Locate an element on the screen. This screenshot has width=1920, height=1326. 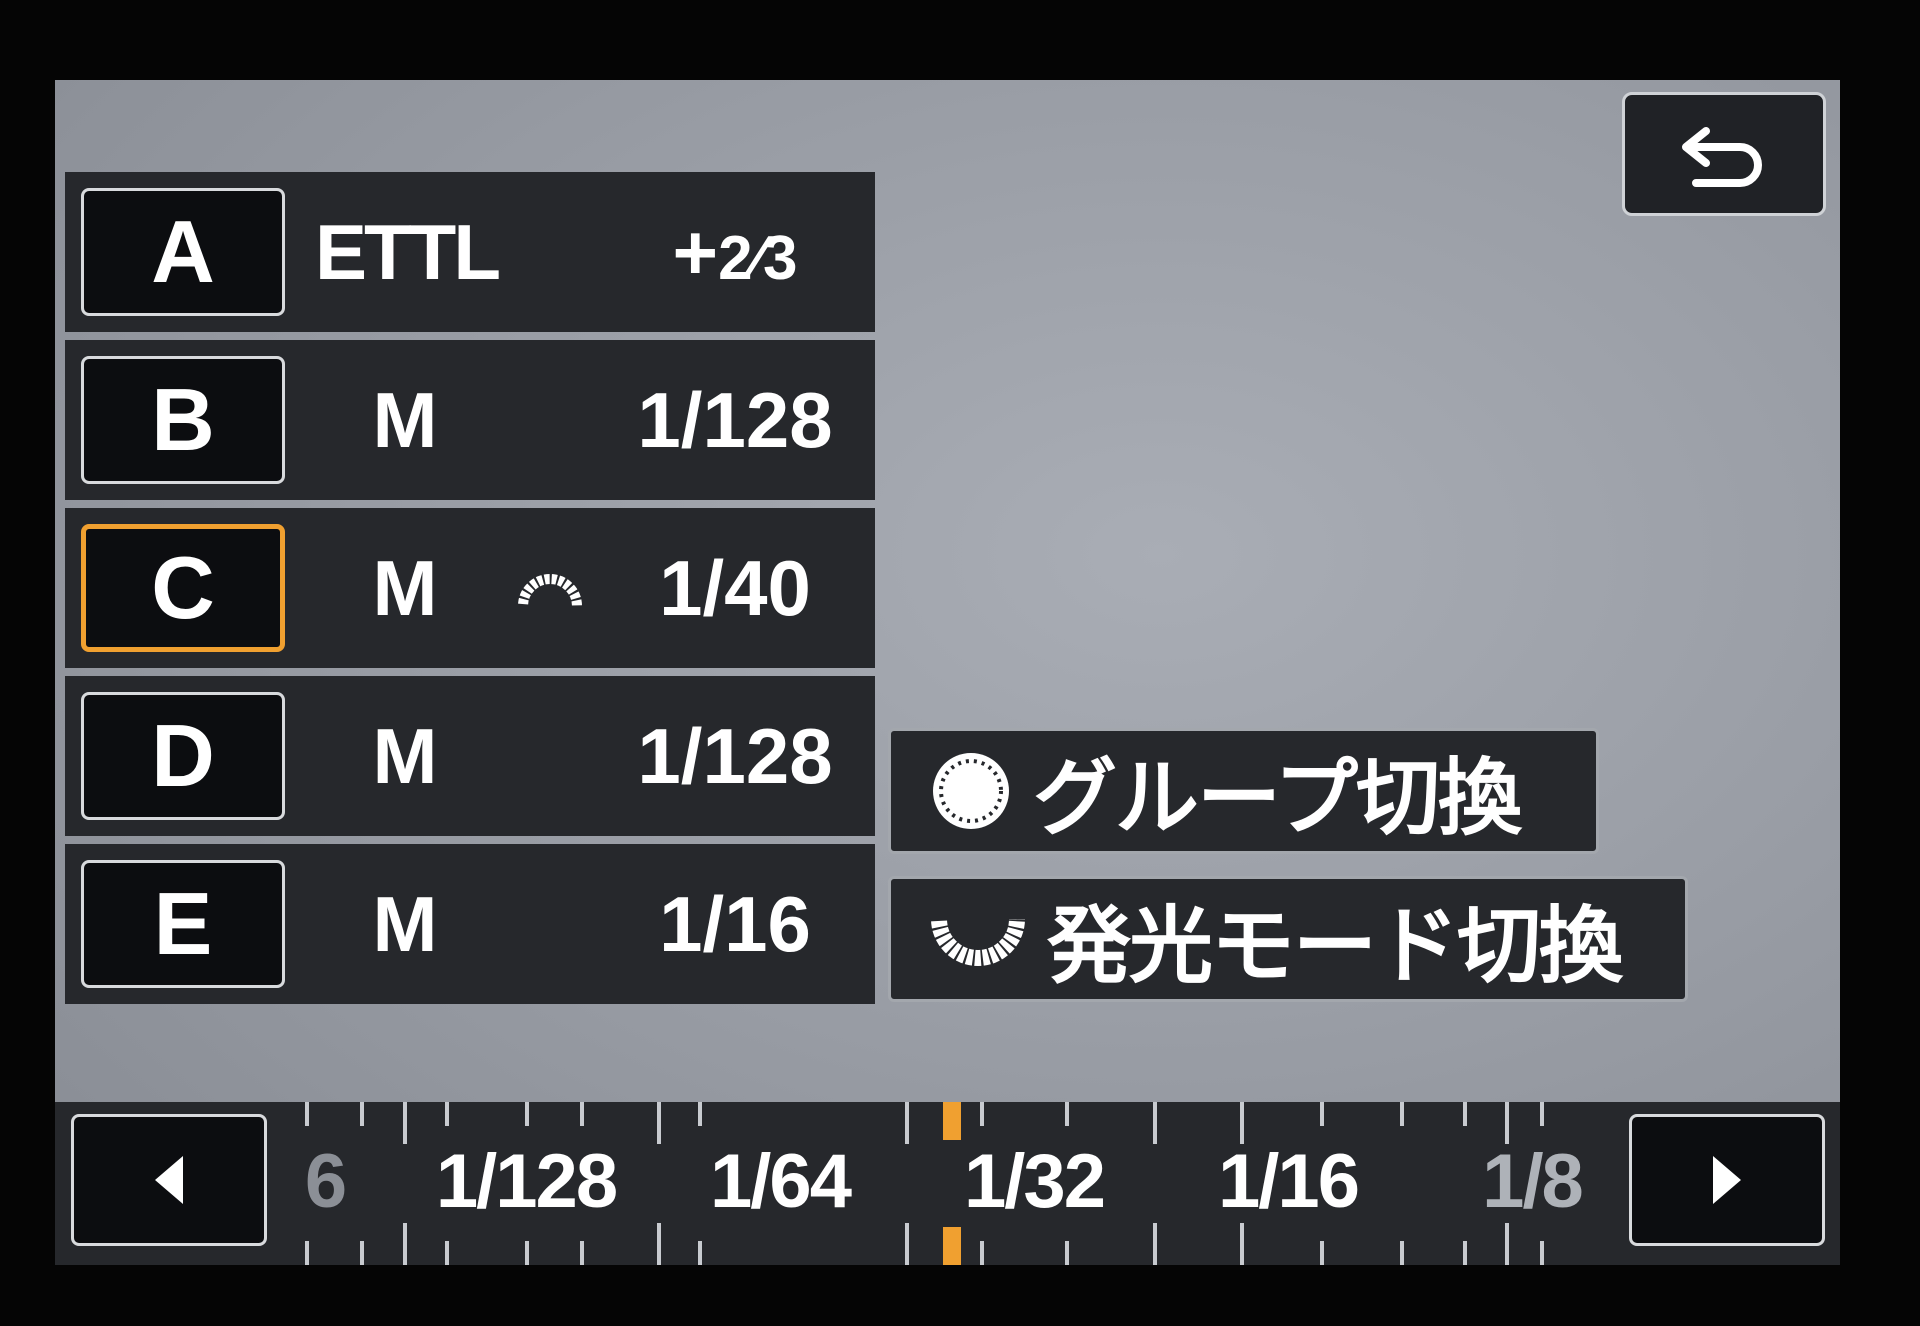
group-d-button: D is located at coordinates (183, 756).